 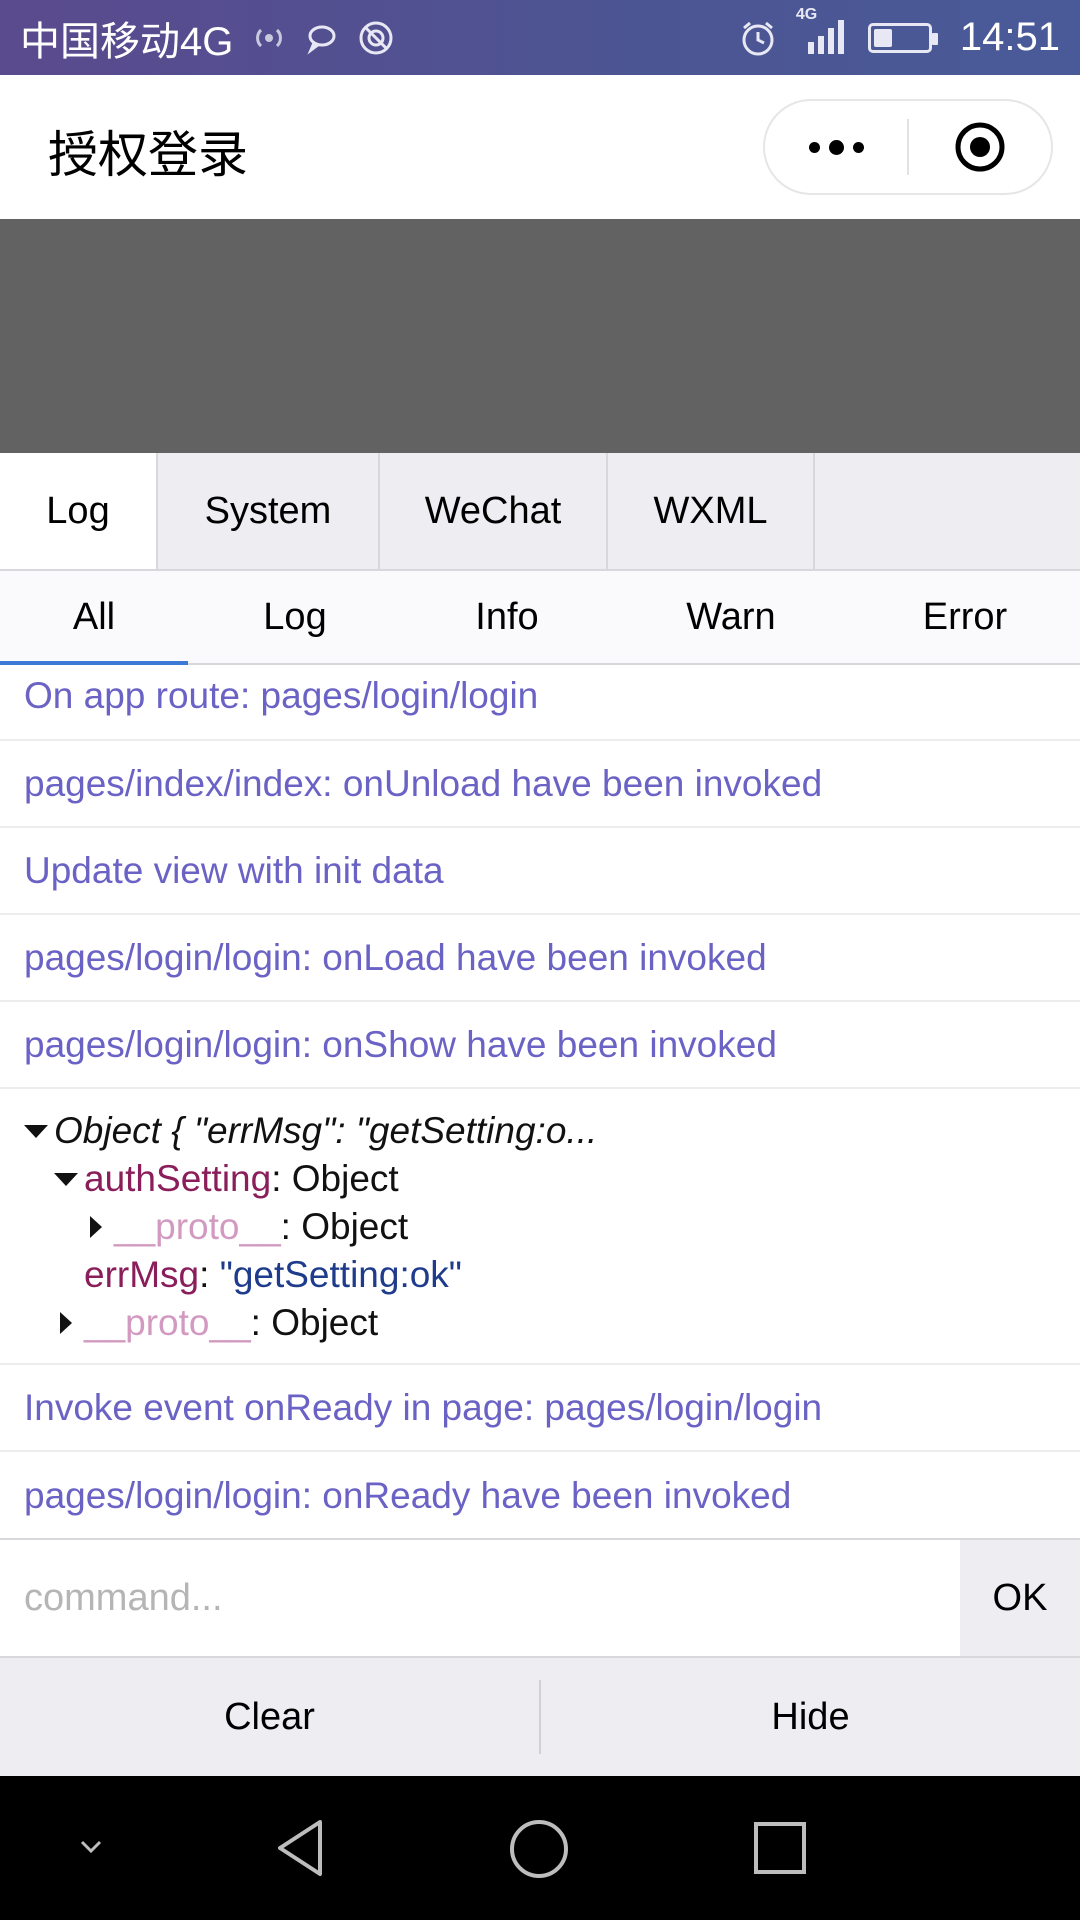 What do you see at coordinates (178, 1178) in the screenshot?
I see `auth-setting-key: authSetting` at bounding box center [178, 1178].